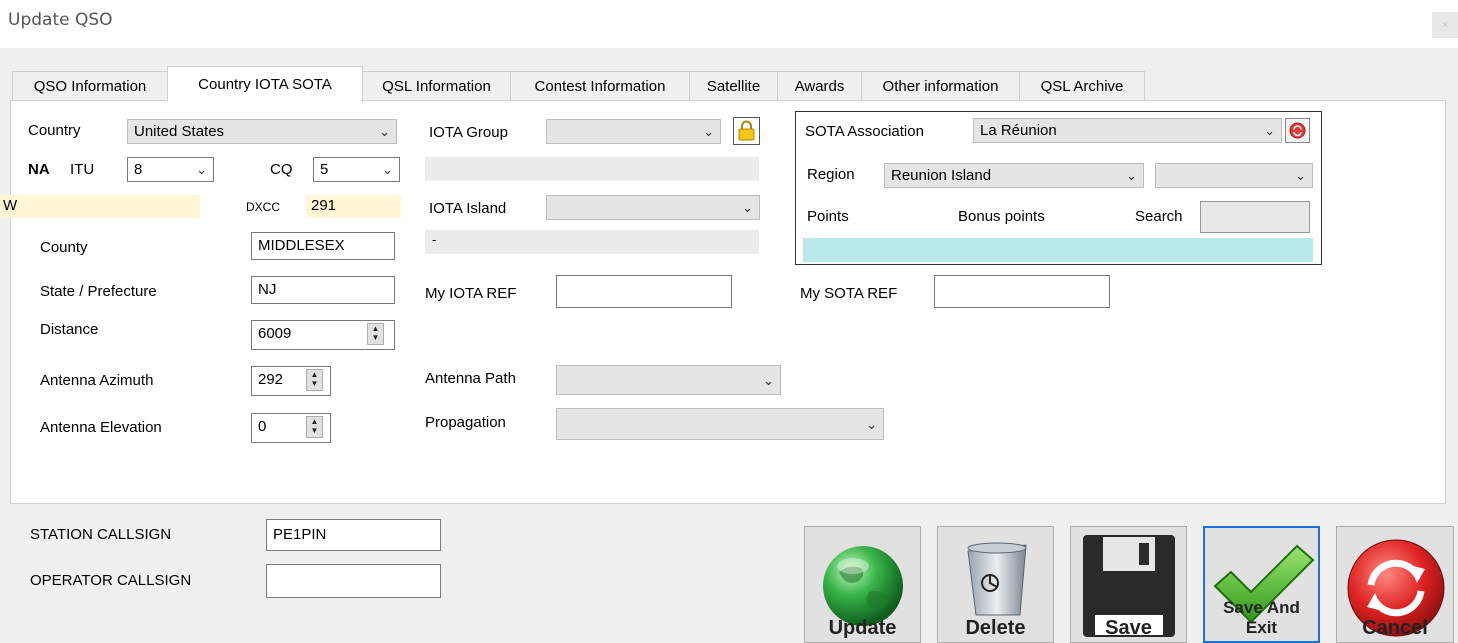 This screenshot has height=643, width=1458. I want to click on sota-region-label: Region, so click(831, 174).